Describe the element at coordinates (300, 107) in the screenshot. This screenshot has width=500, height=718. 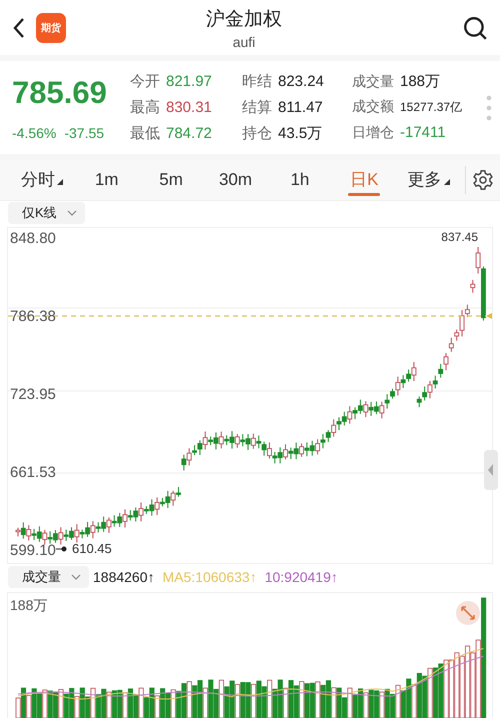
I see `field-value: 811.47` at that location.